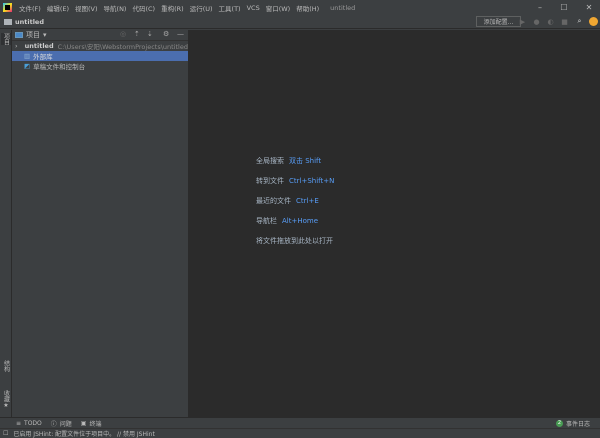  Describe the element at coordinates (312, 181) in the screenshot. I see `hint-shortcut: Ctrl+Shift+N` at that location.